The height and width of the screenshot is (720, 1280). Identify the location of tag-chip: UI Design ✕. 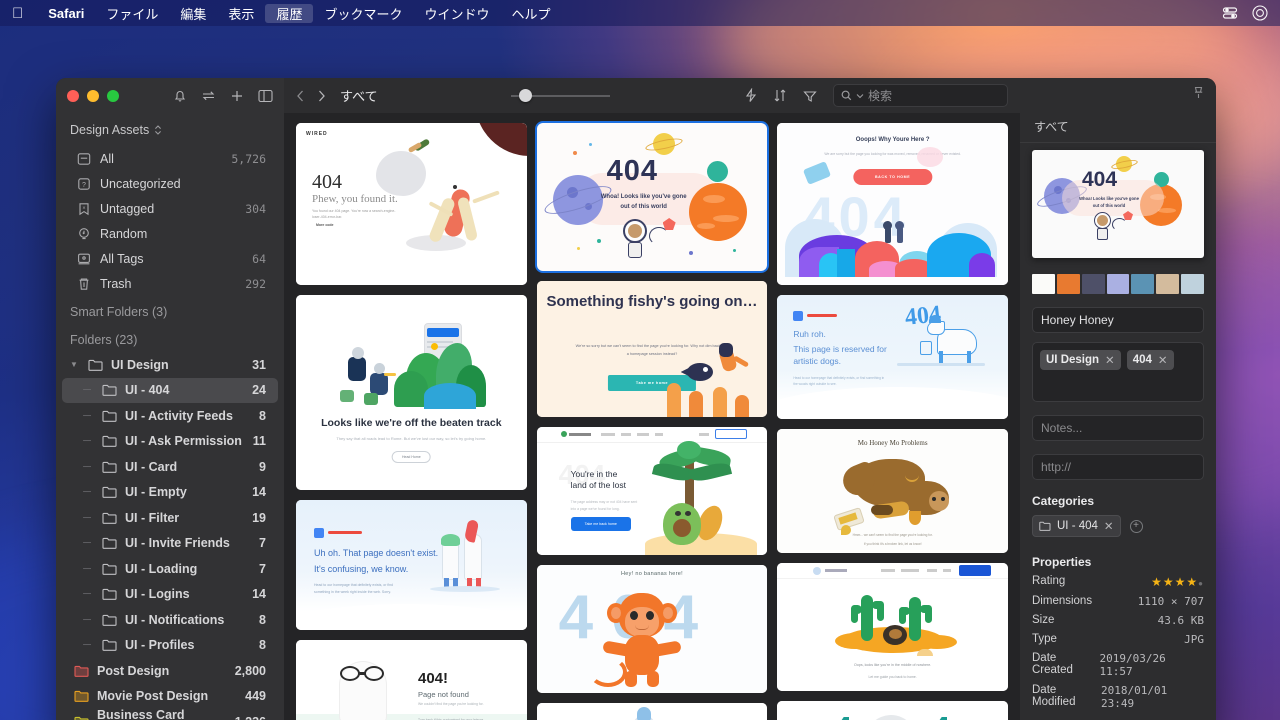
(1080, 360).